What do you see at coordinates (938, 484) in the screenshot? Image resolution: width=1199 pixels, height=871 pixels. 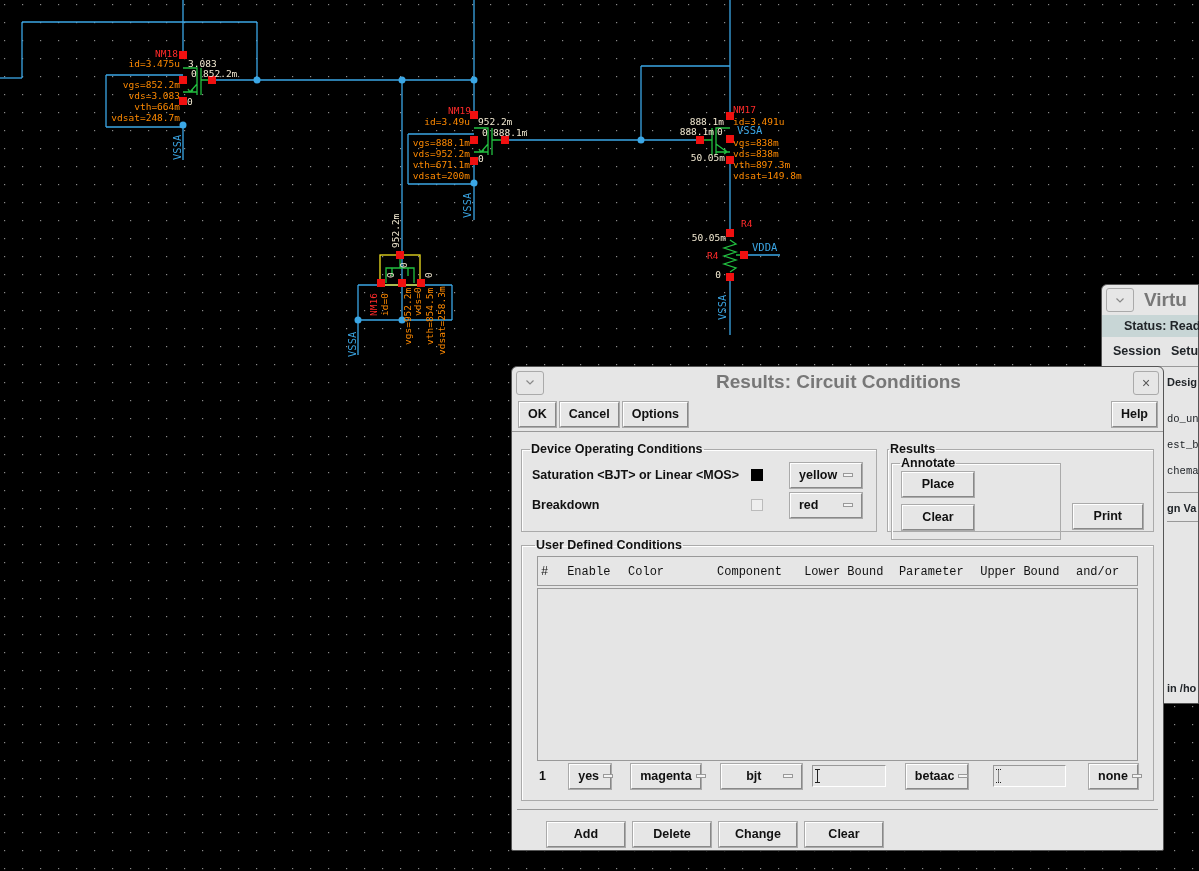 I see `action-button: Place` at bounding box center [938, 484].